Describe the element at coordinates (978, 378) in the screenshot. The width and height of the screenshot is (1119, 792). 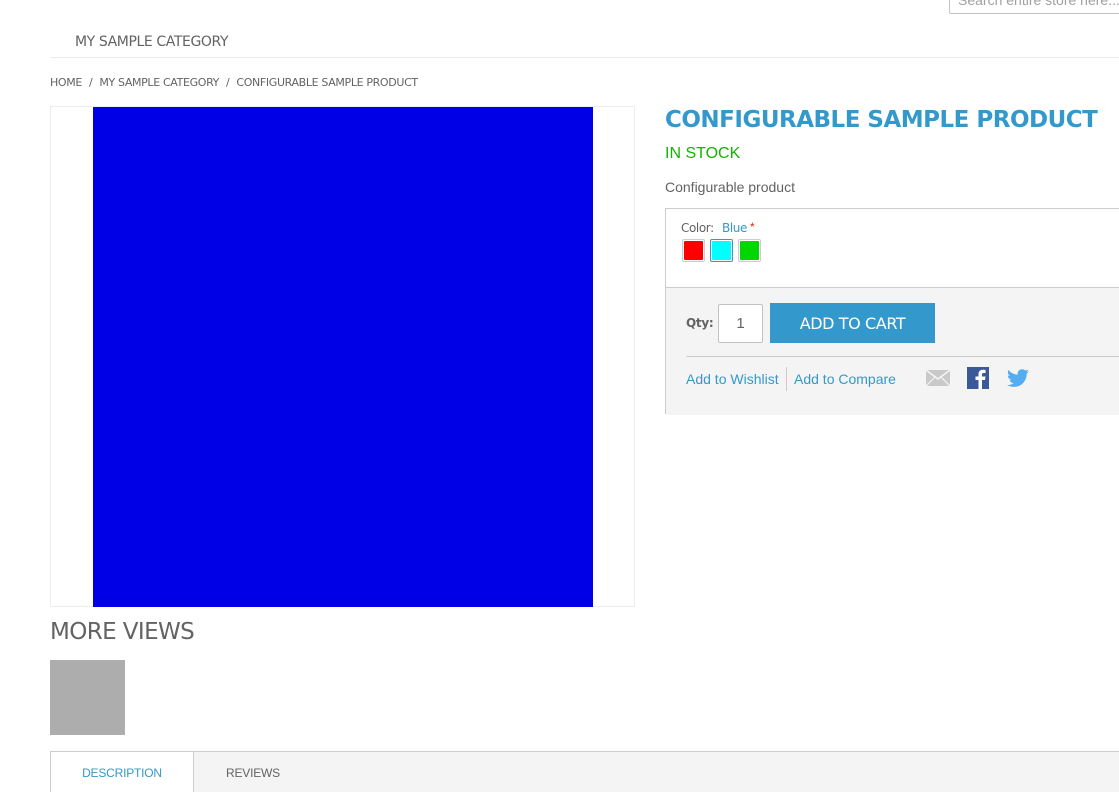
I see `facebook-icon` at that location.